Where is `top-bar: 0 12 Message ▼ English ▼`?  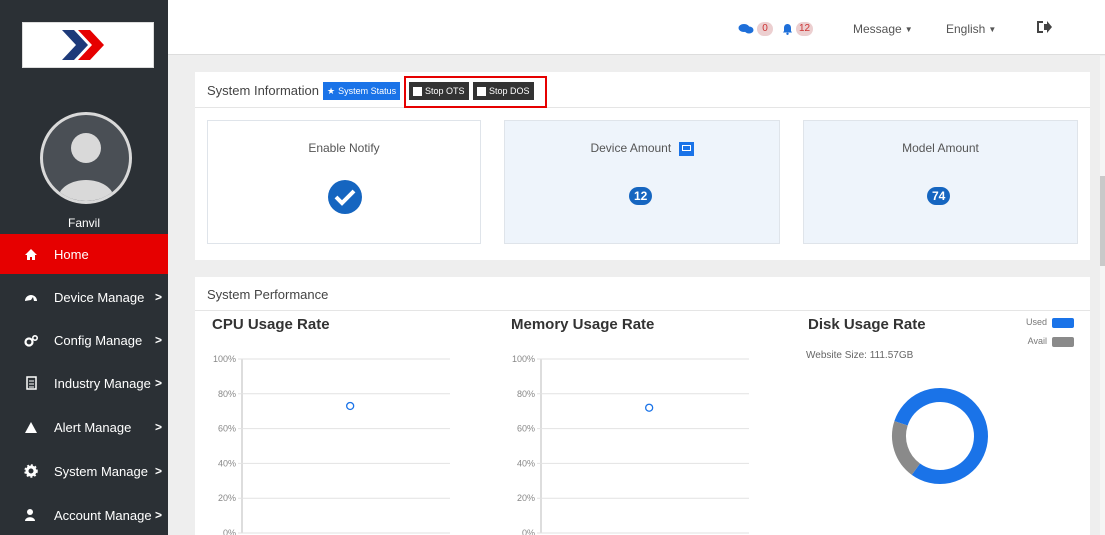
top-bar: 0 12 Message ▼ English ▼ is located at coordinates (636, 27).